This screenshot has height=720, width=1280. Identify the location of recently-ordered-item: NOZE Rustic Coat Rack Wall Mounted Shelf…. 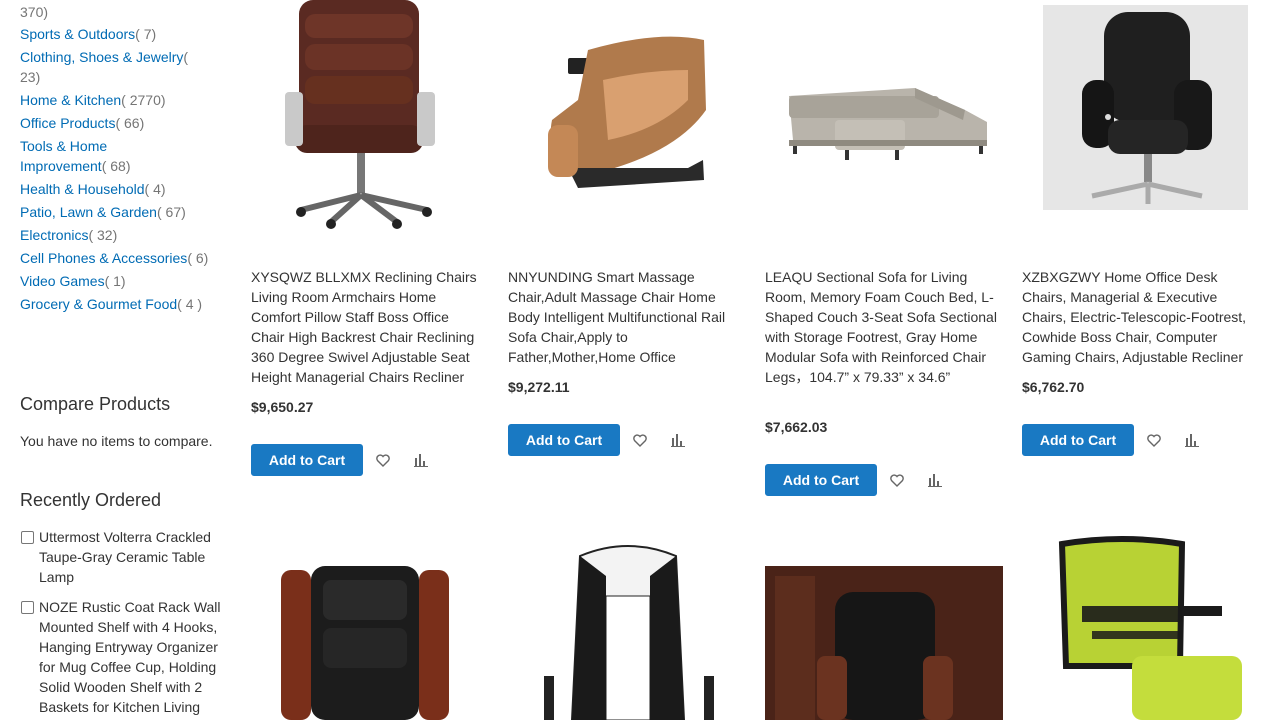
(126, 657).